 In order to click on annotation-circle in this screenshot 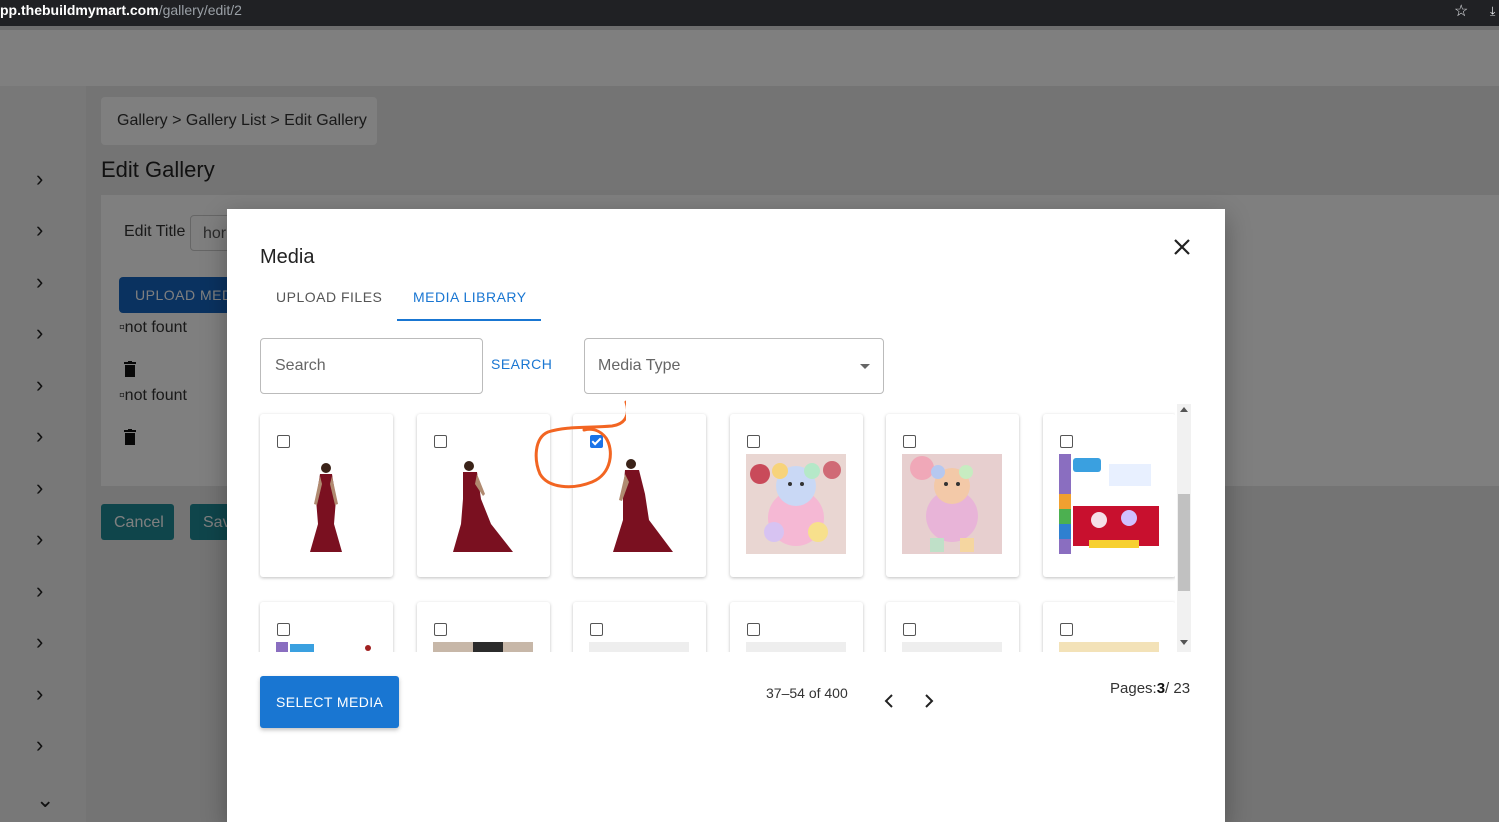, I will do `click(580, 444)`.